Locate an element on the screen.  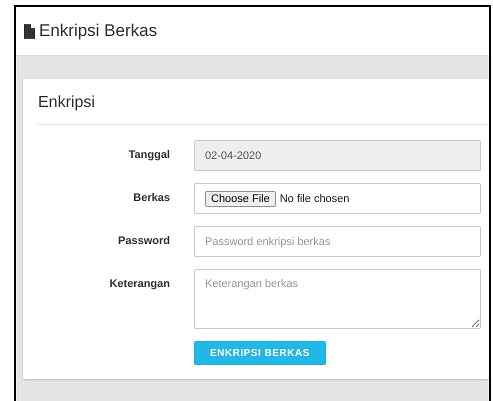
password-field: Password enkripsi berkas is located at coordinates (337, 241).